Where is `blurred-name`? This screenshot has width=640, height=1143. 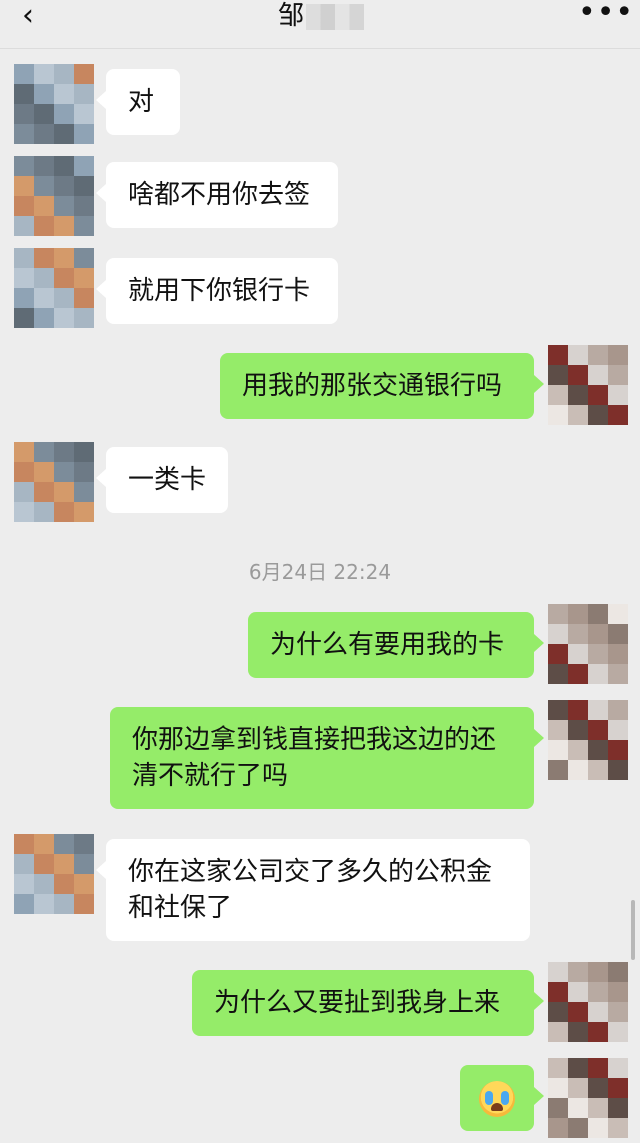 blurred-name is located at coordinates (335, 16).